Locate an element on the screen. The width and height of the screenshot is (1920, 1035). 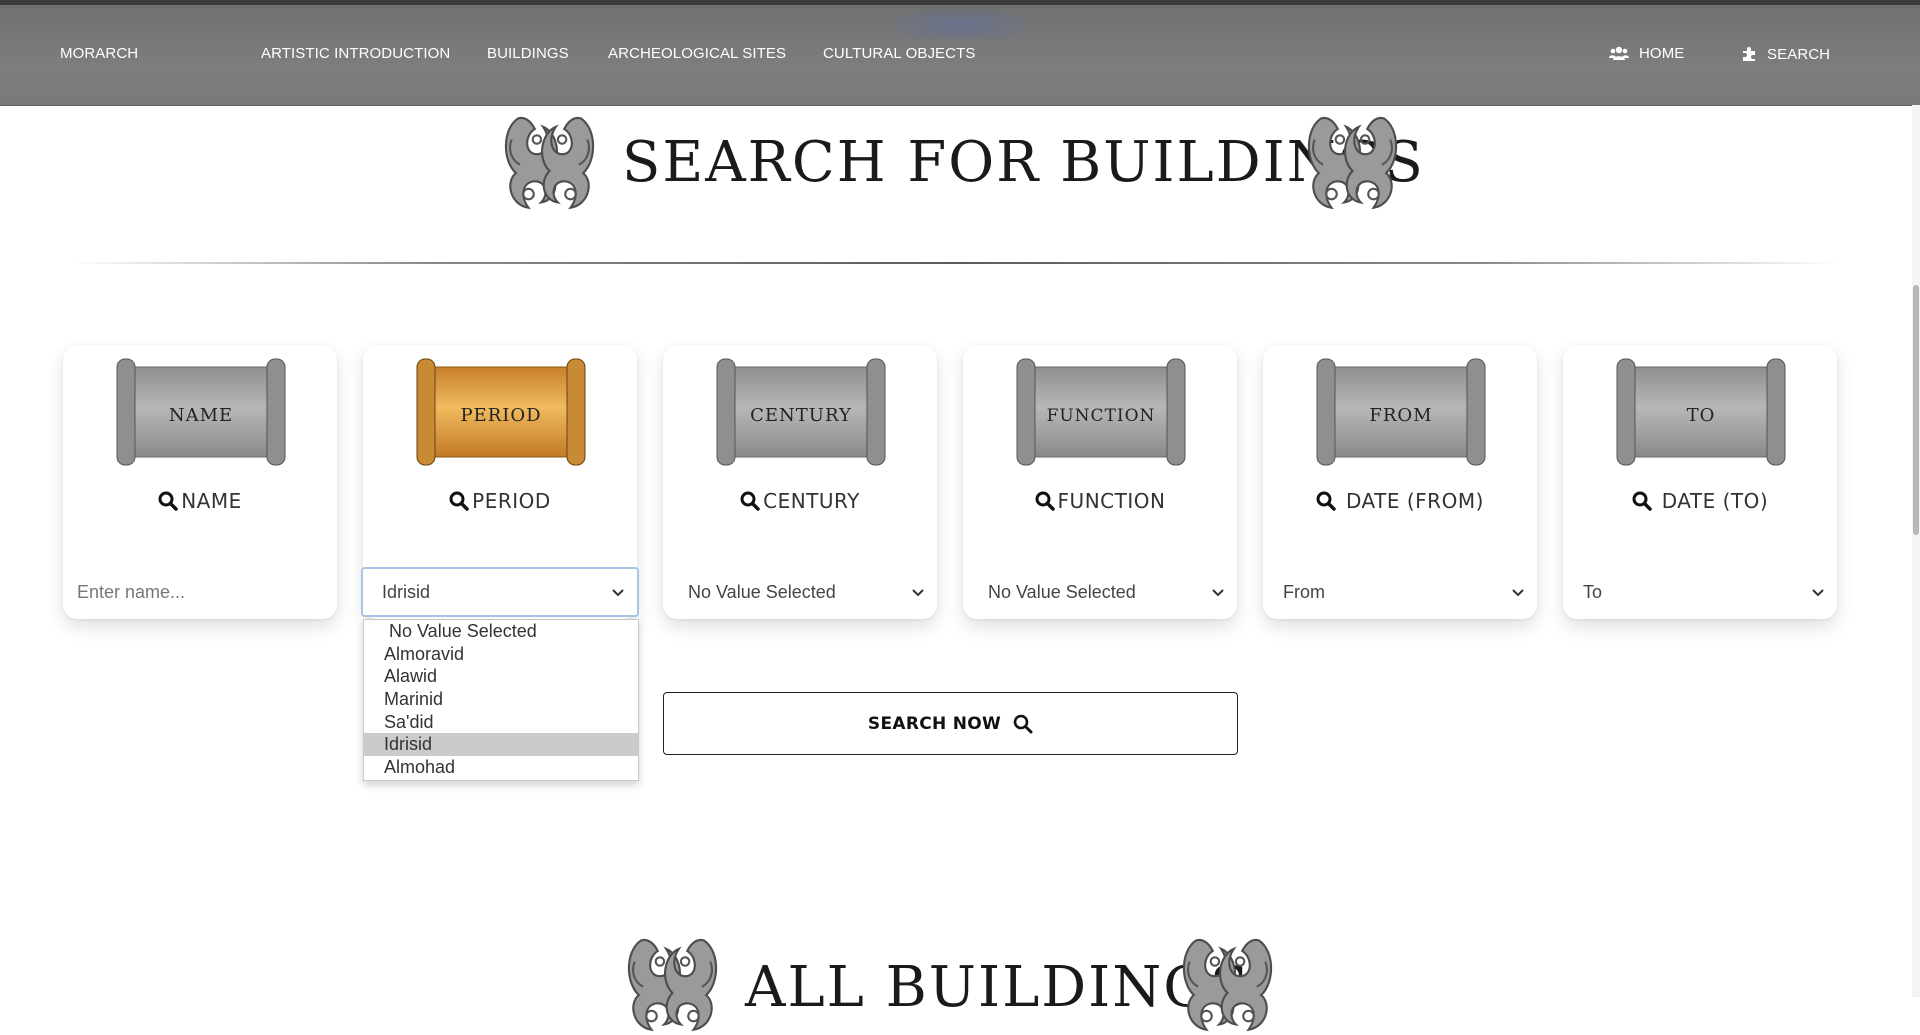
scroll-banner-to-icon: TO is located at coordinates (1701, 412).